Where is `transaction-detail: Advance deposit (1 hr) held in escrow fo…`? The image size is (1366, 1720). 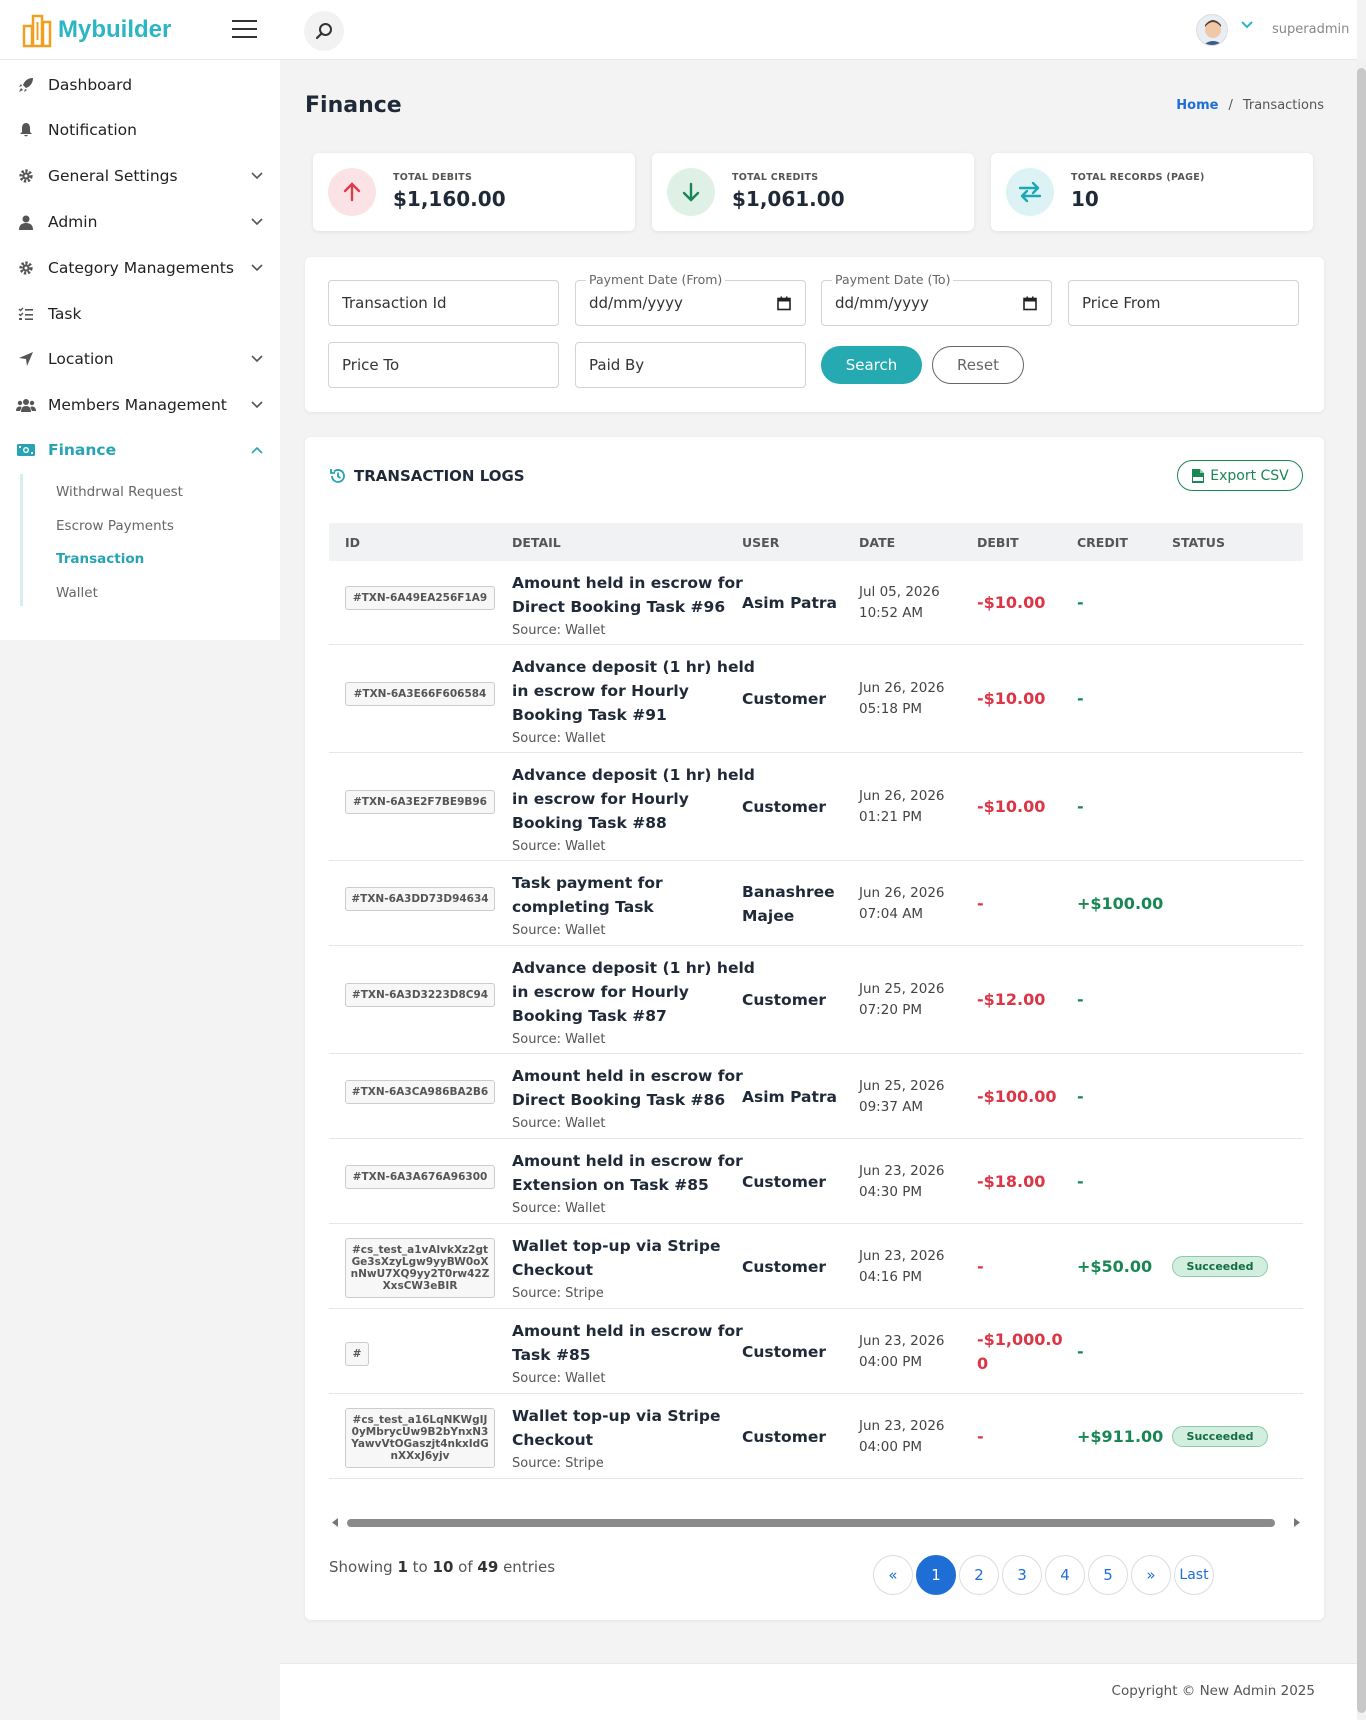
transaction-detail: Advance deposit (1 hr) held in escrow fo… is located at coordinates (636, 808).